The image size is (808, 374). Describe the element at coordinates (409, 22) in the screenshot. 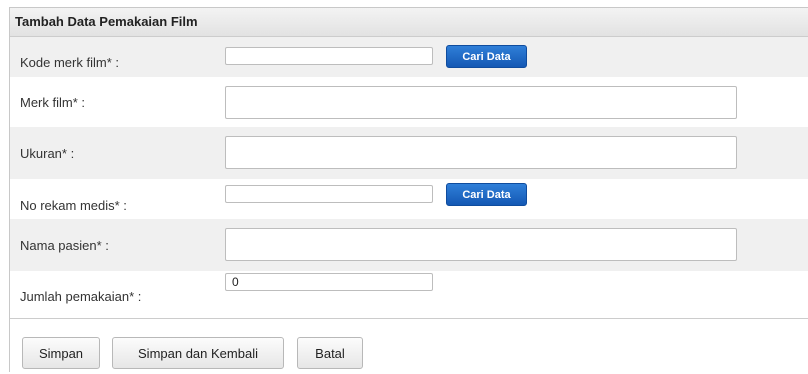

I see `form-title: Tambah Data Pemakaian Film` at that location.